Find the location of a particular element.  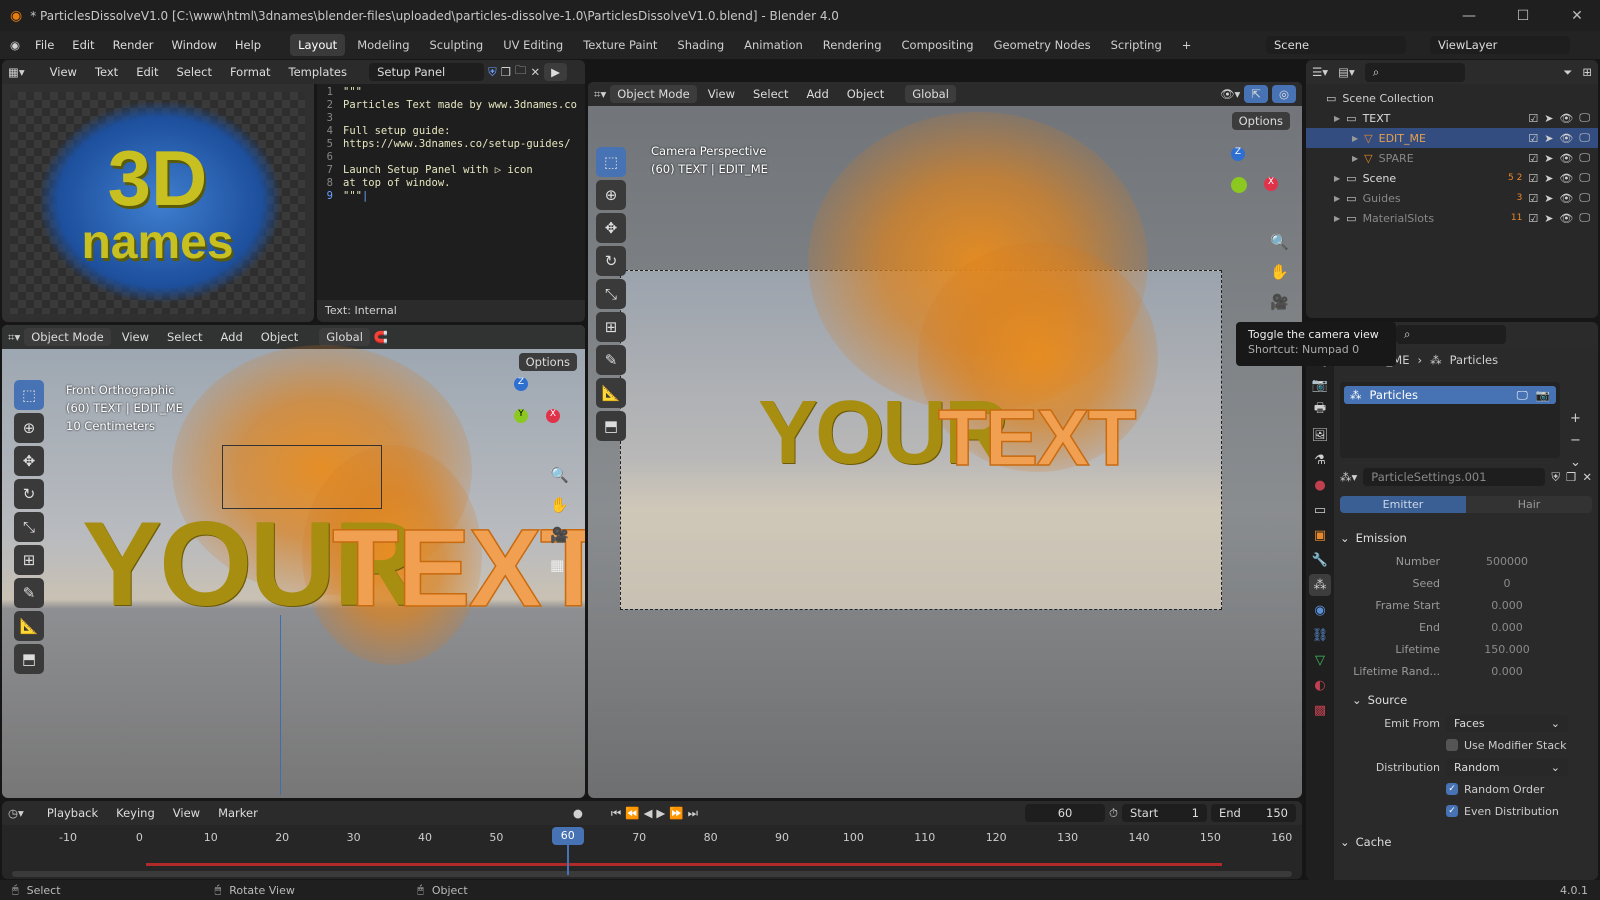

tab-uv-editing: UV Editing is located at coordinates (533, 45).